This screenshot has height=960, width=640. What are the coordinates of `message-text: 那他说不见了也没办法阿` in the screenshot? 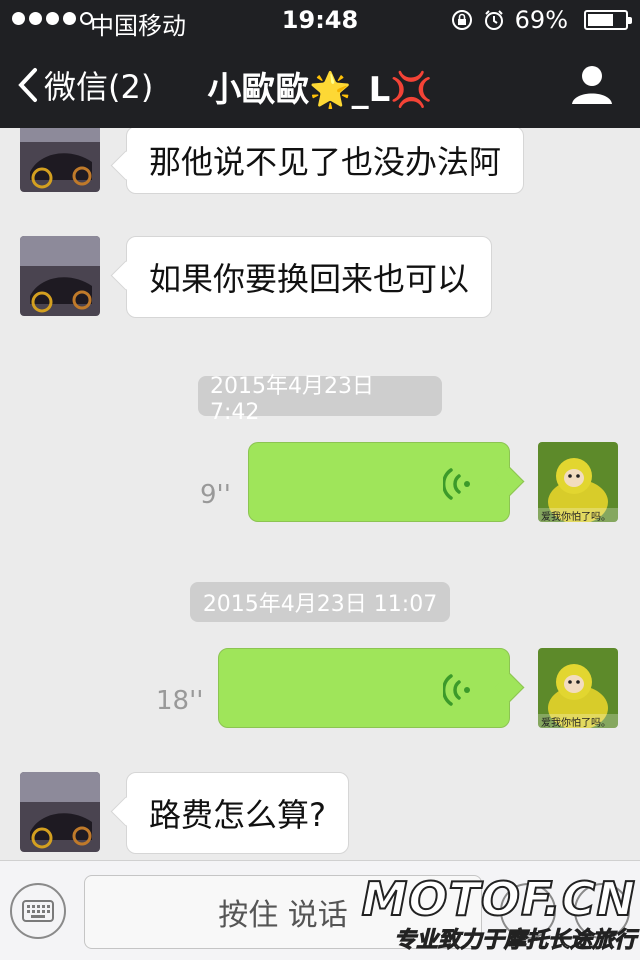 It's located at (325, 162).